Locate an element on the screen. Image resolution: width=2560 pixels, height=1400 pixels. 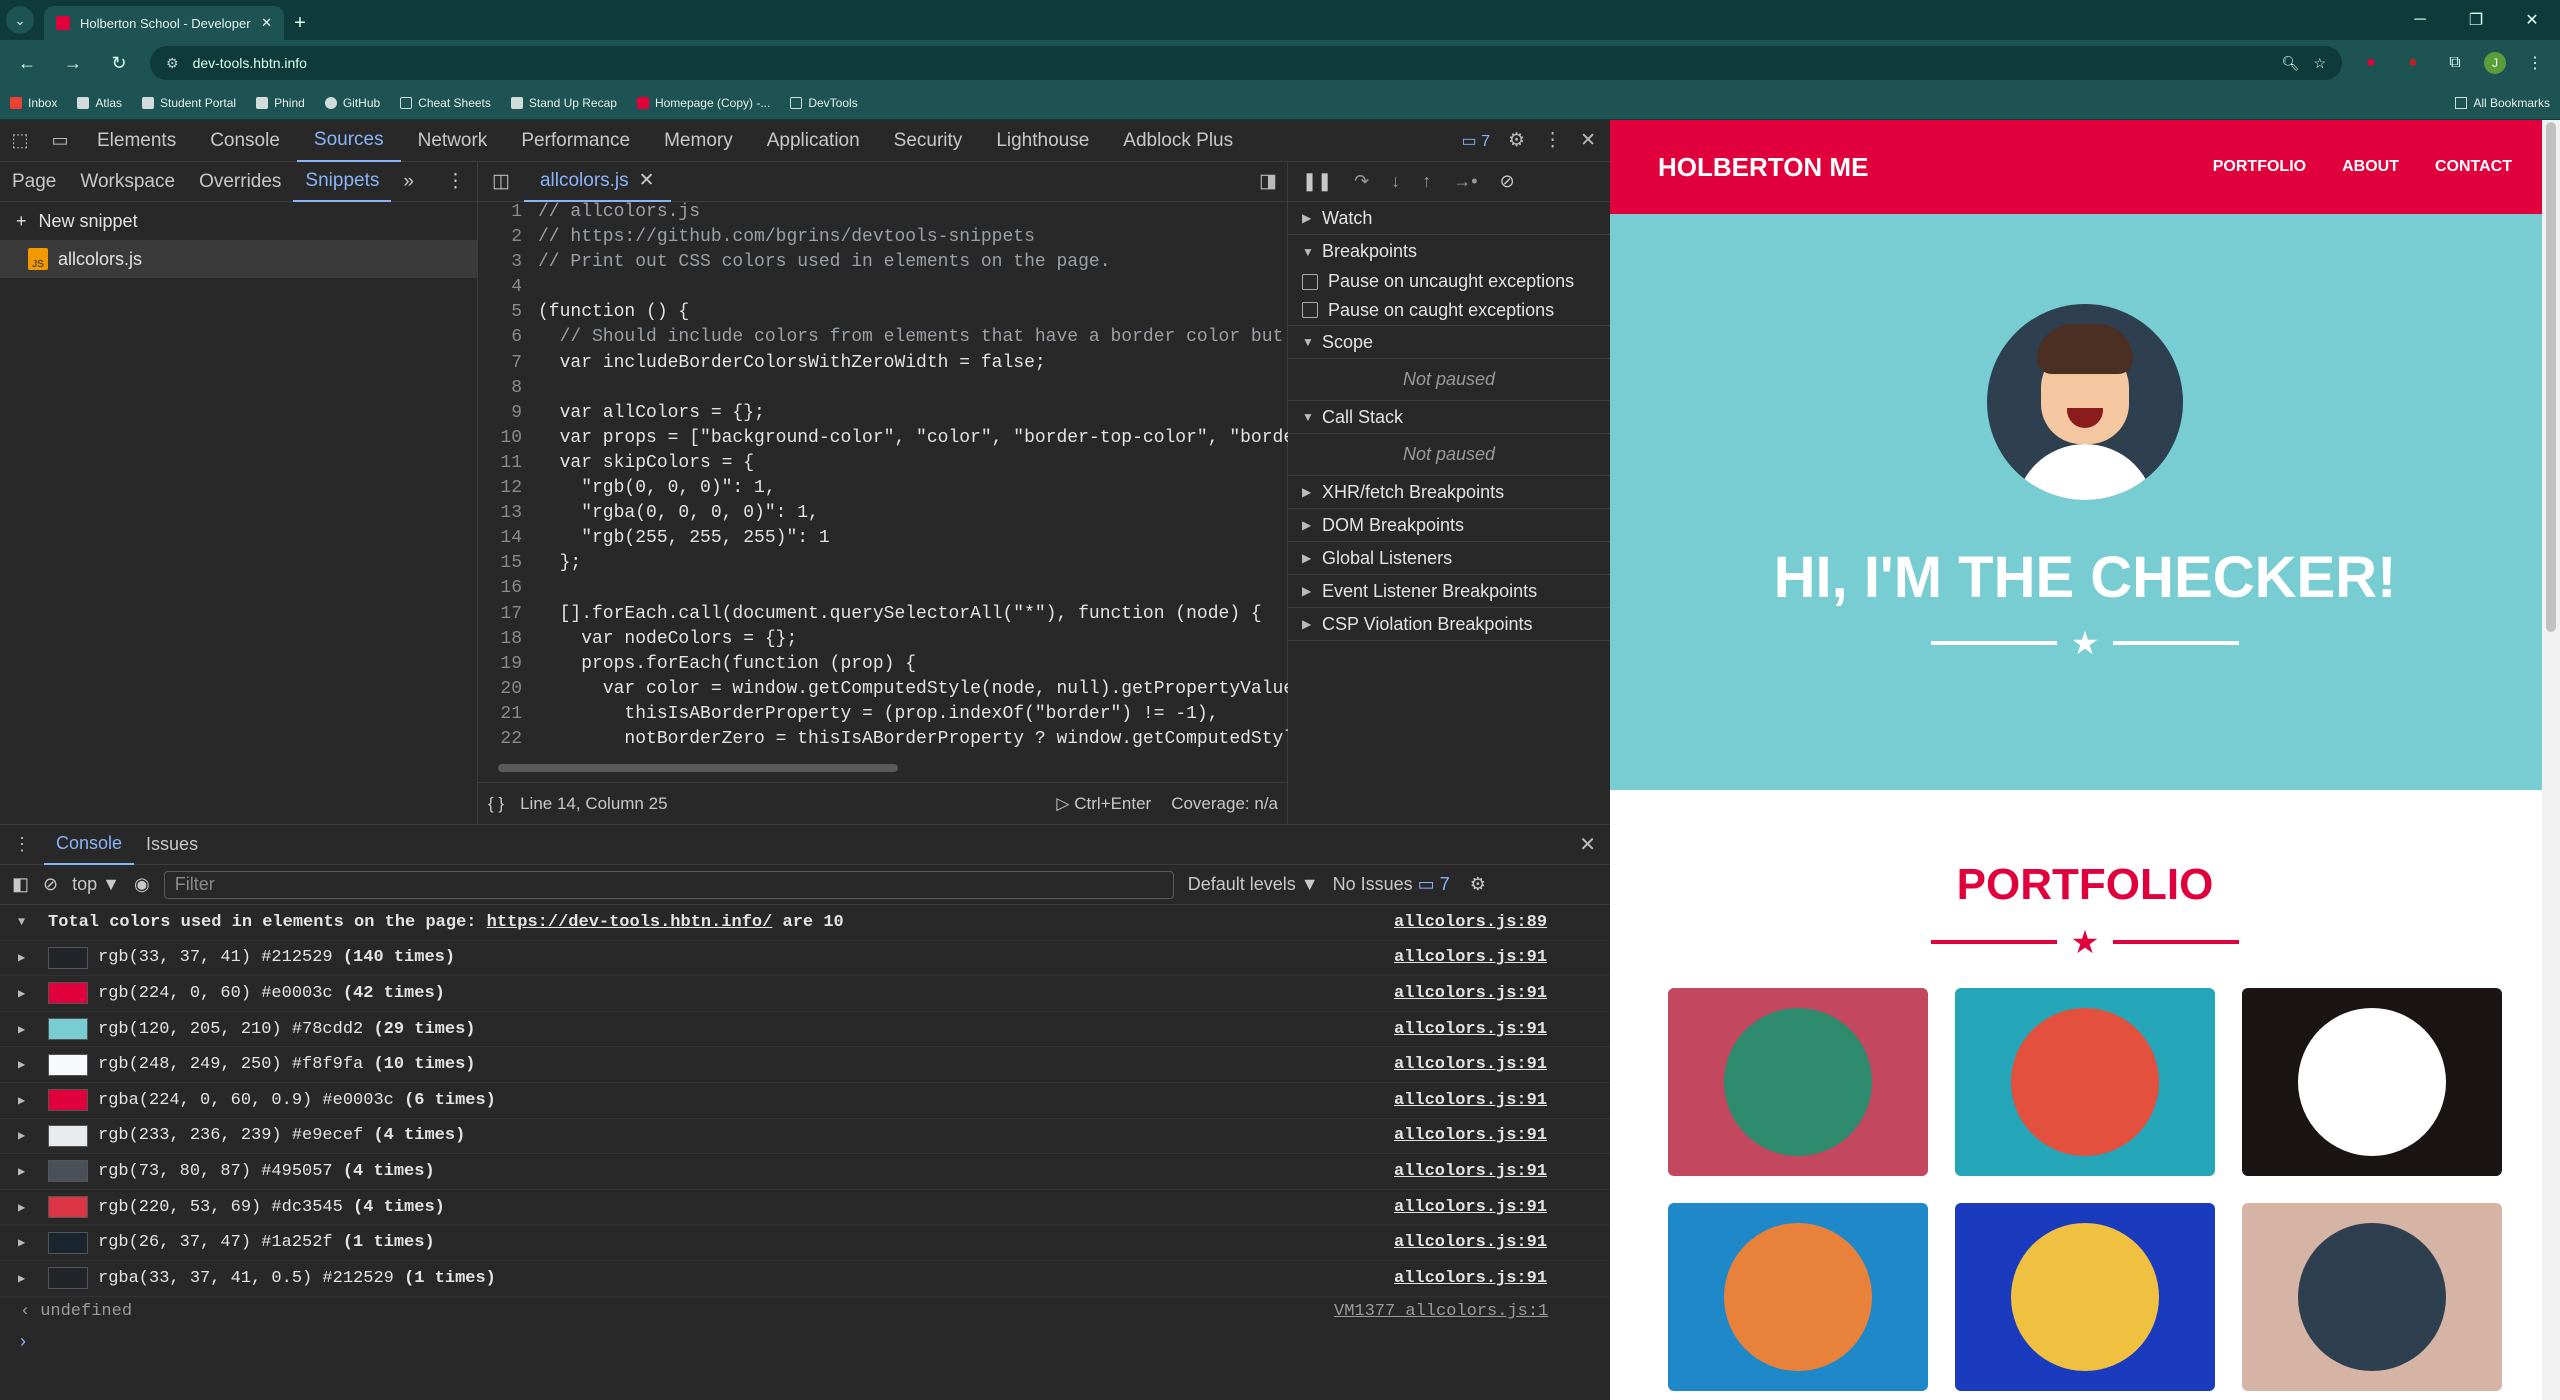
bookmark-item: DevTools is located at coordinates (824, 103).